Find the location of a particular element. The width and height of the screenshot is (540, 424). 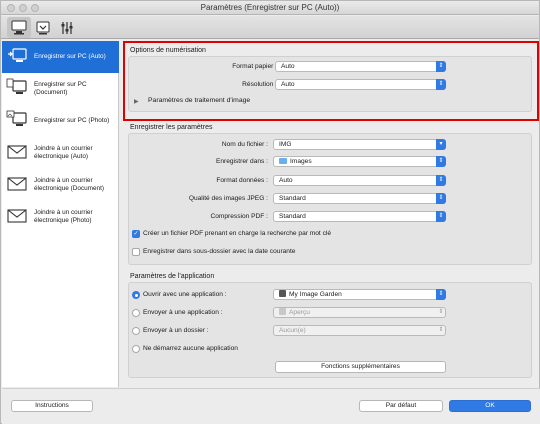

open-with-radio is located at coordinates (136, 295).